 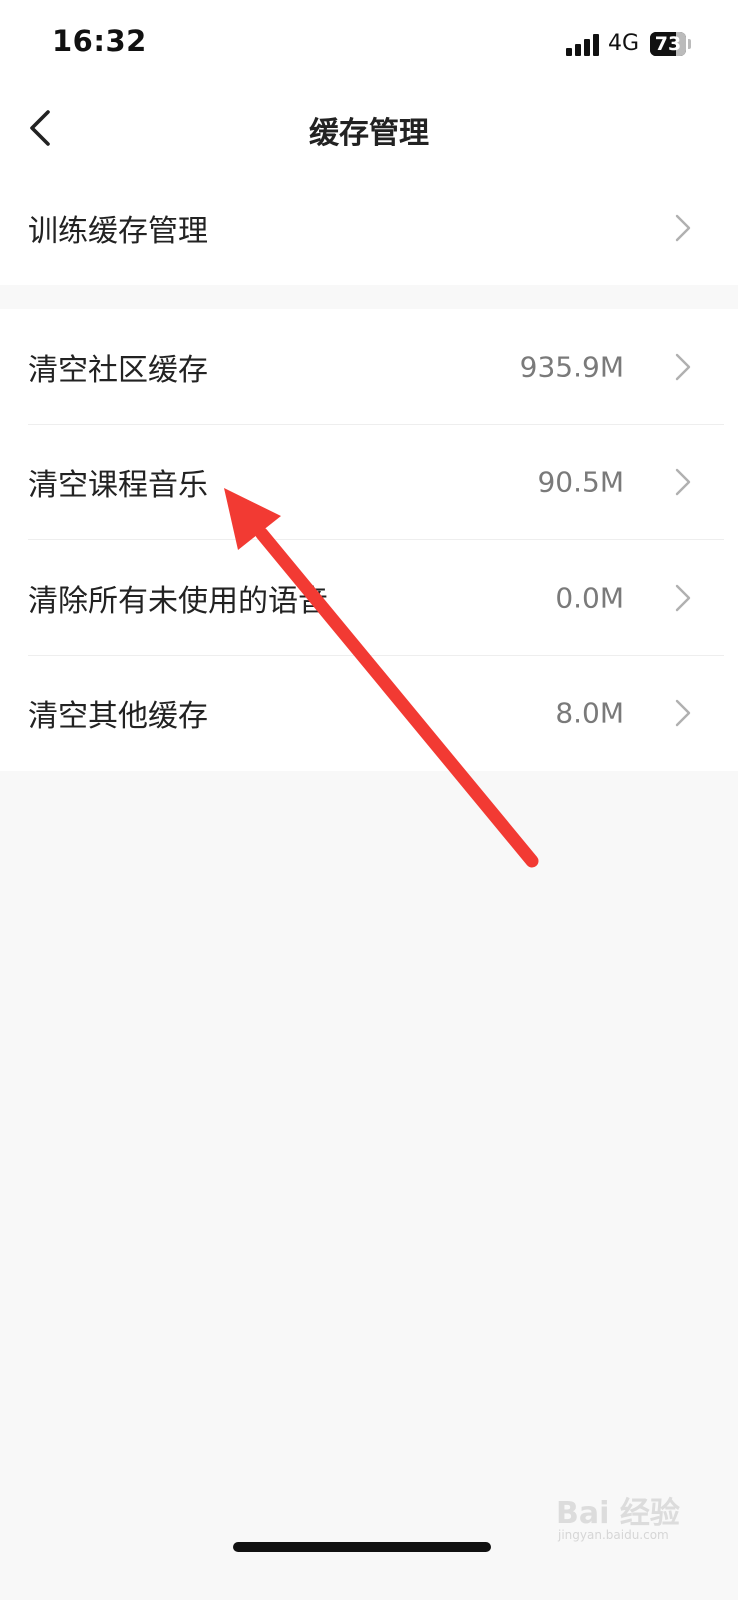 I want to click on row-clear-unused-voice: 清除所有未使用的语音 0.0M, so click(x=369, y=598).